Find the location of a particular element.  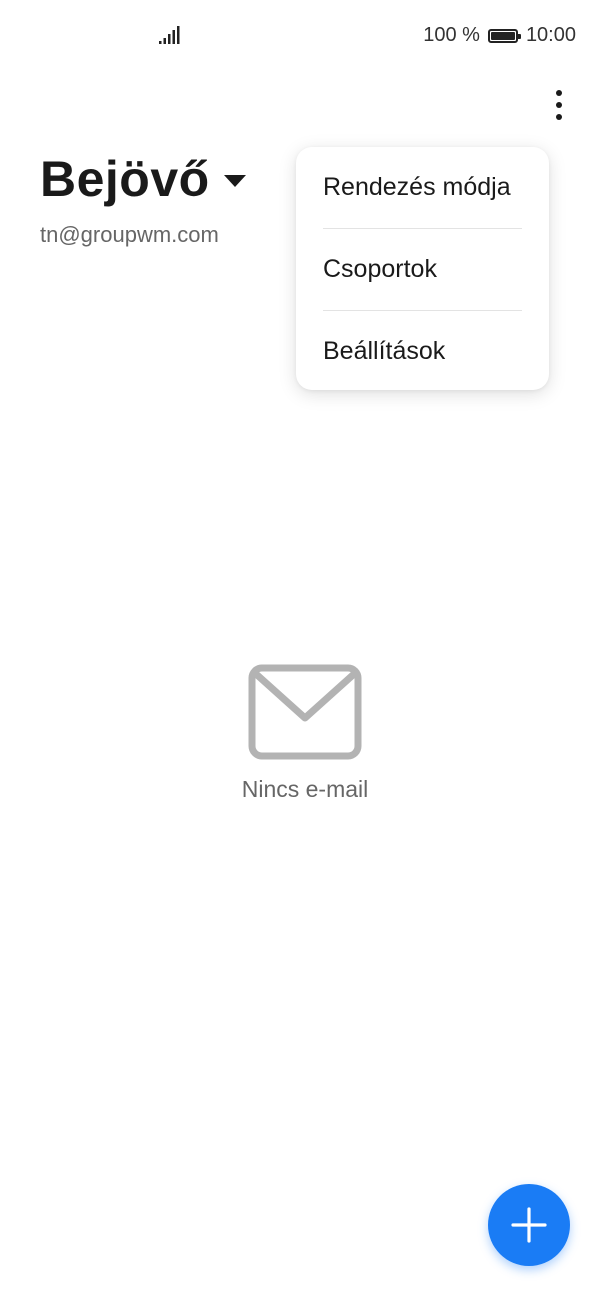

menu-item-settings: Beállítások is located at coordinates (422, 351).